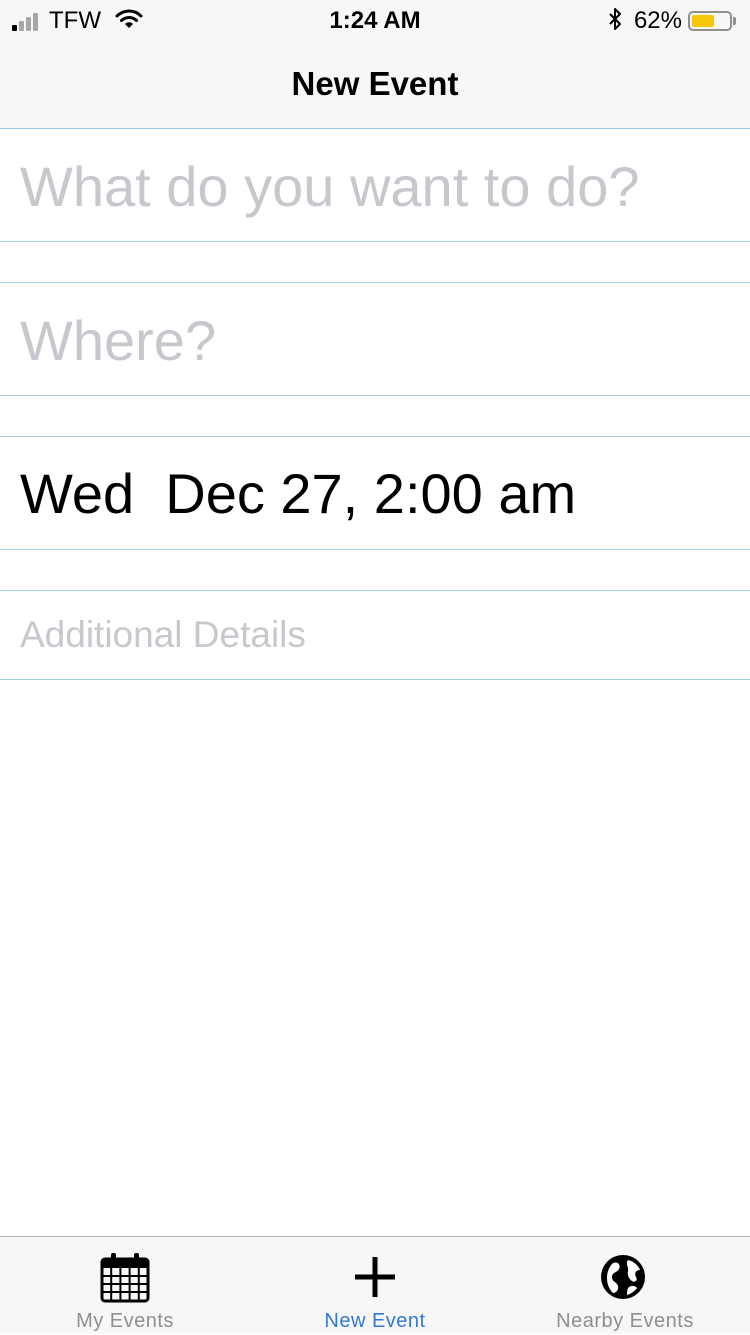 This screenshot has width=750, height=1335. I want to click on details-field, so click(375, 635).